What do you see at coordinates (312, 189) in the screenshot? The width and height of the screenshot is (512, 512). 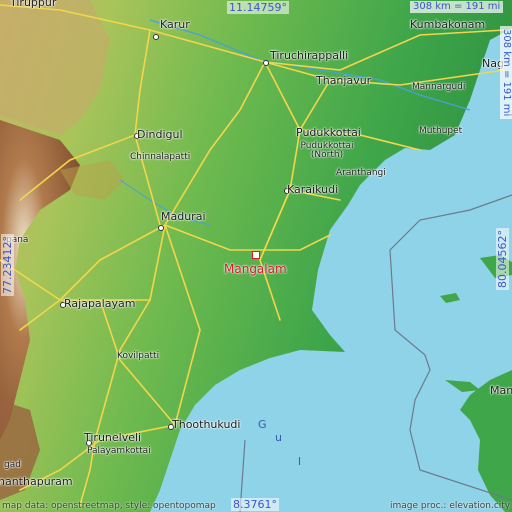 I see `city-label-karaikudi: Karaikudi` at bounding box center [312, 189].